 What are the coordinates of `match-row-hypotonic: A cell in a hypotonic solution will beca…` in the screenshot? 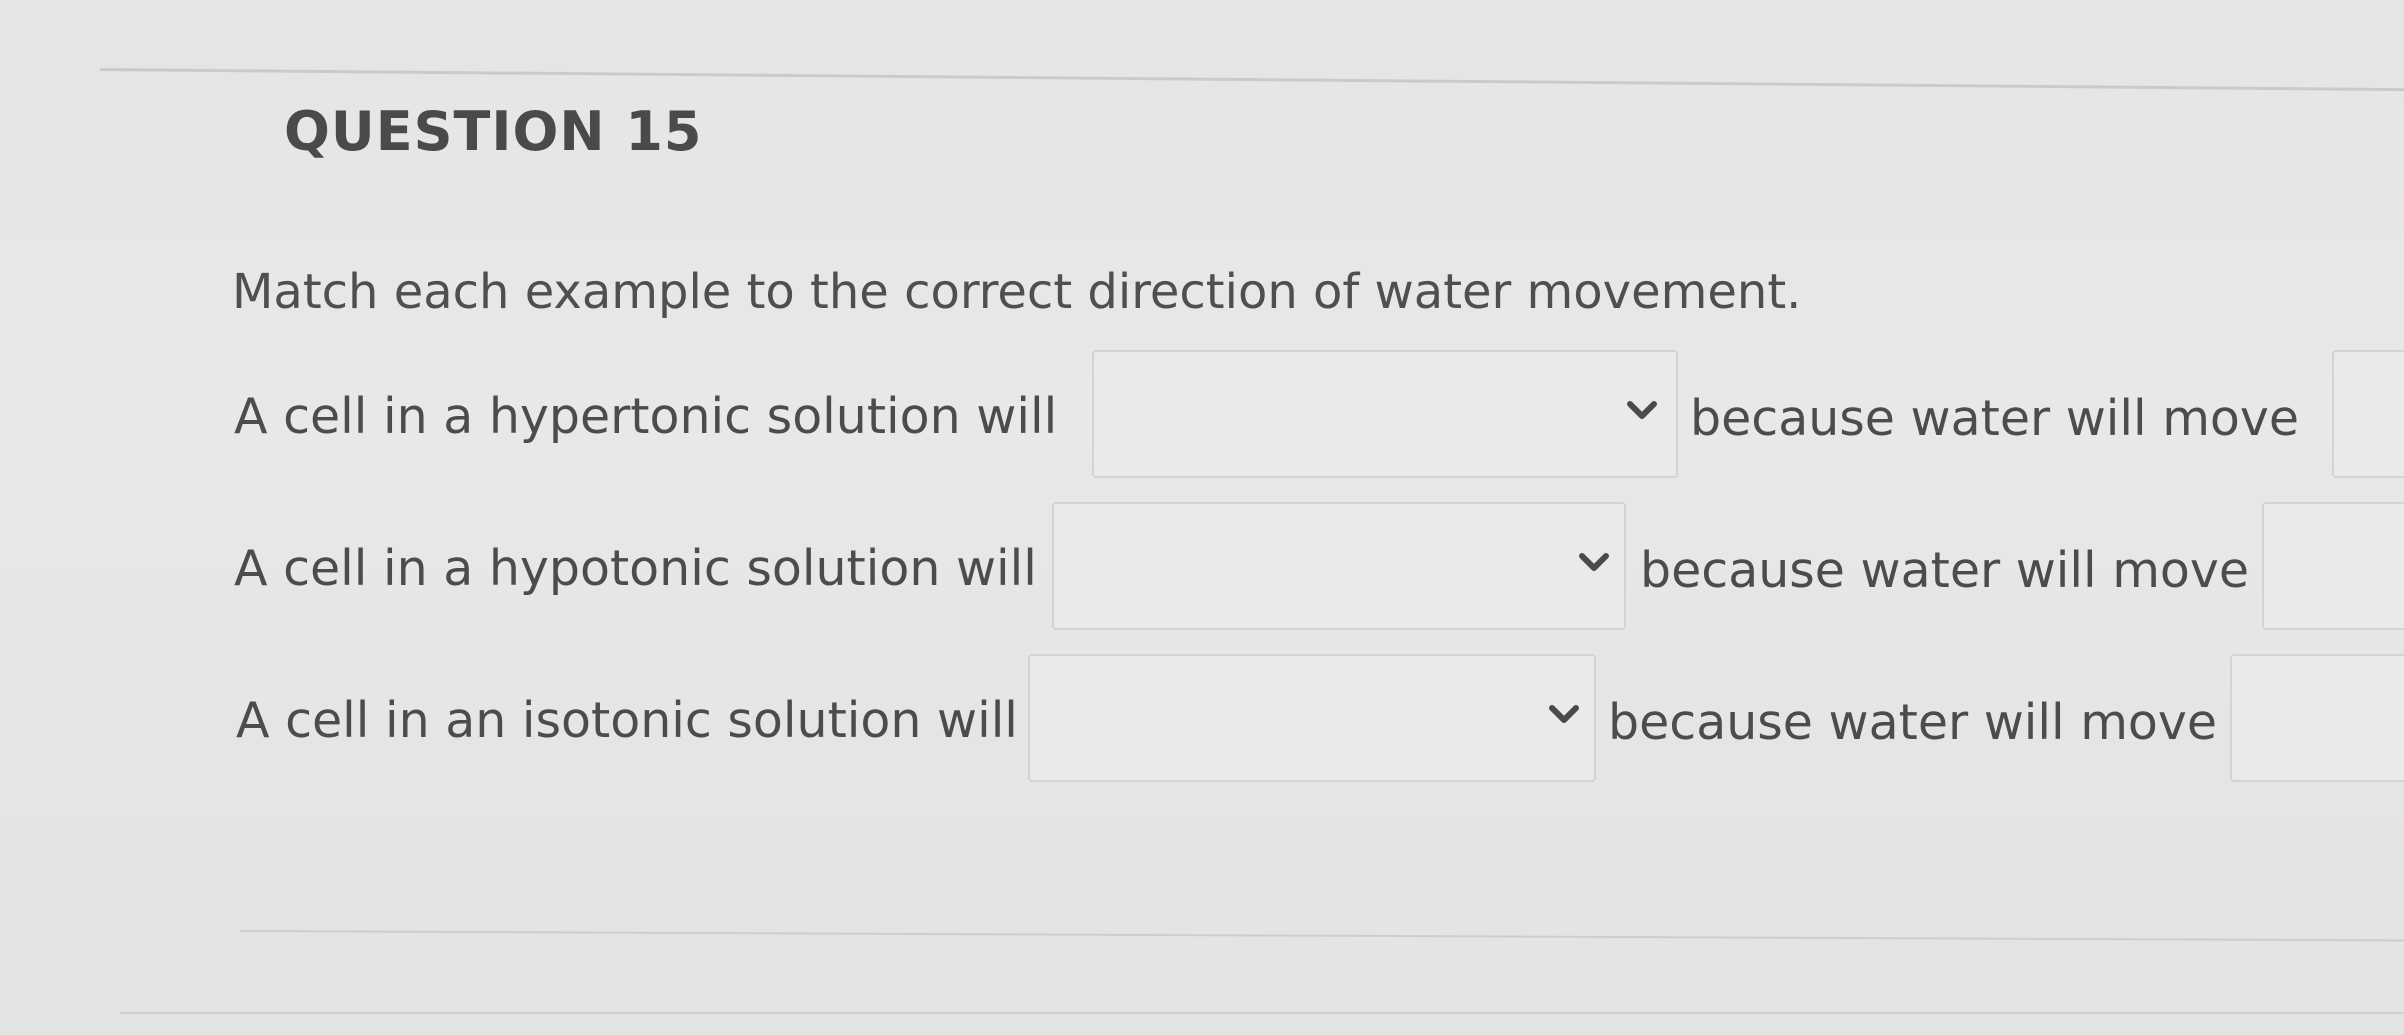 It's located at (1202, 567).